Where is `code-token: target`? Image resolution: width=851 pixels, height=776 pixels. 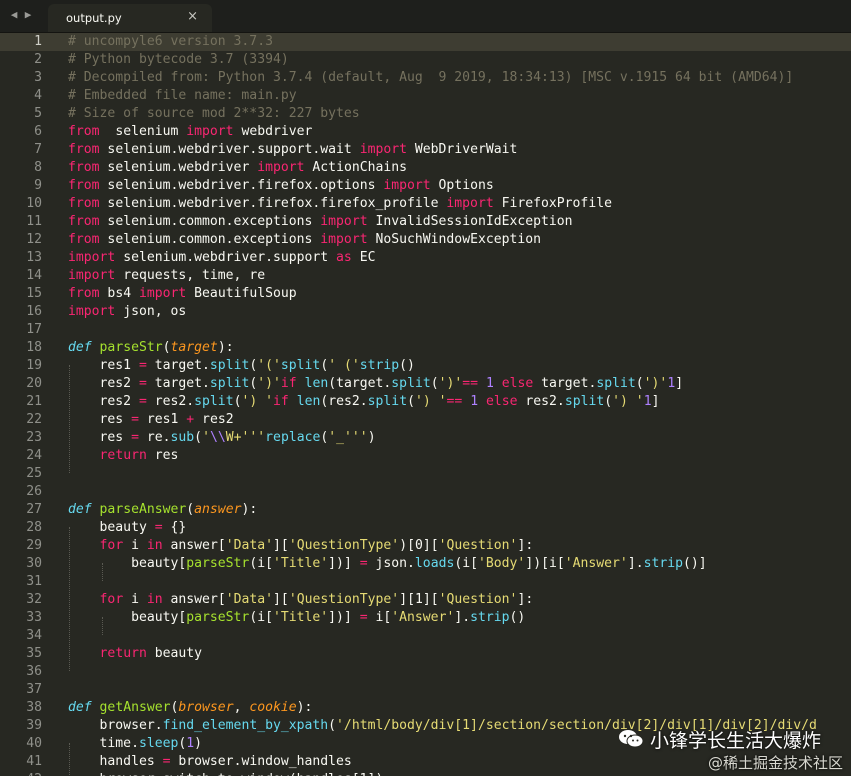
code-token: target is located at coordinates (194, 347).